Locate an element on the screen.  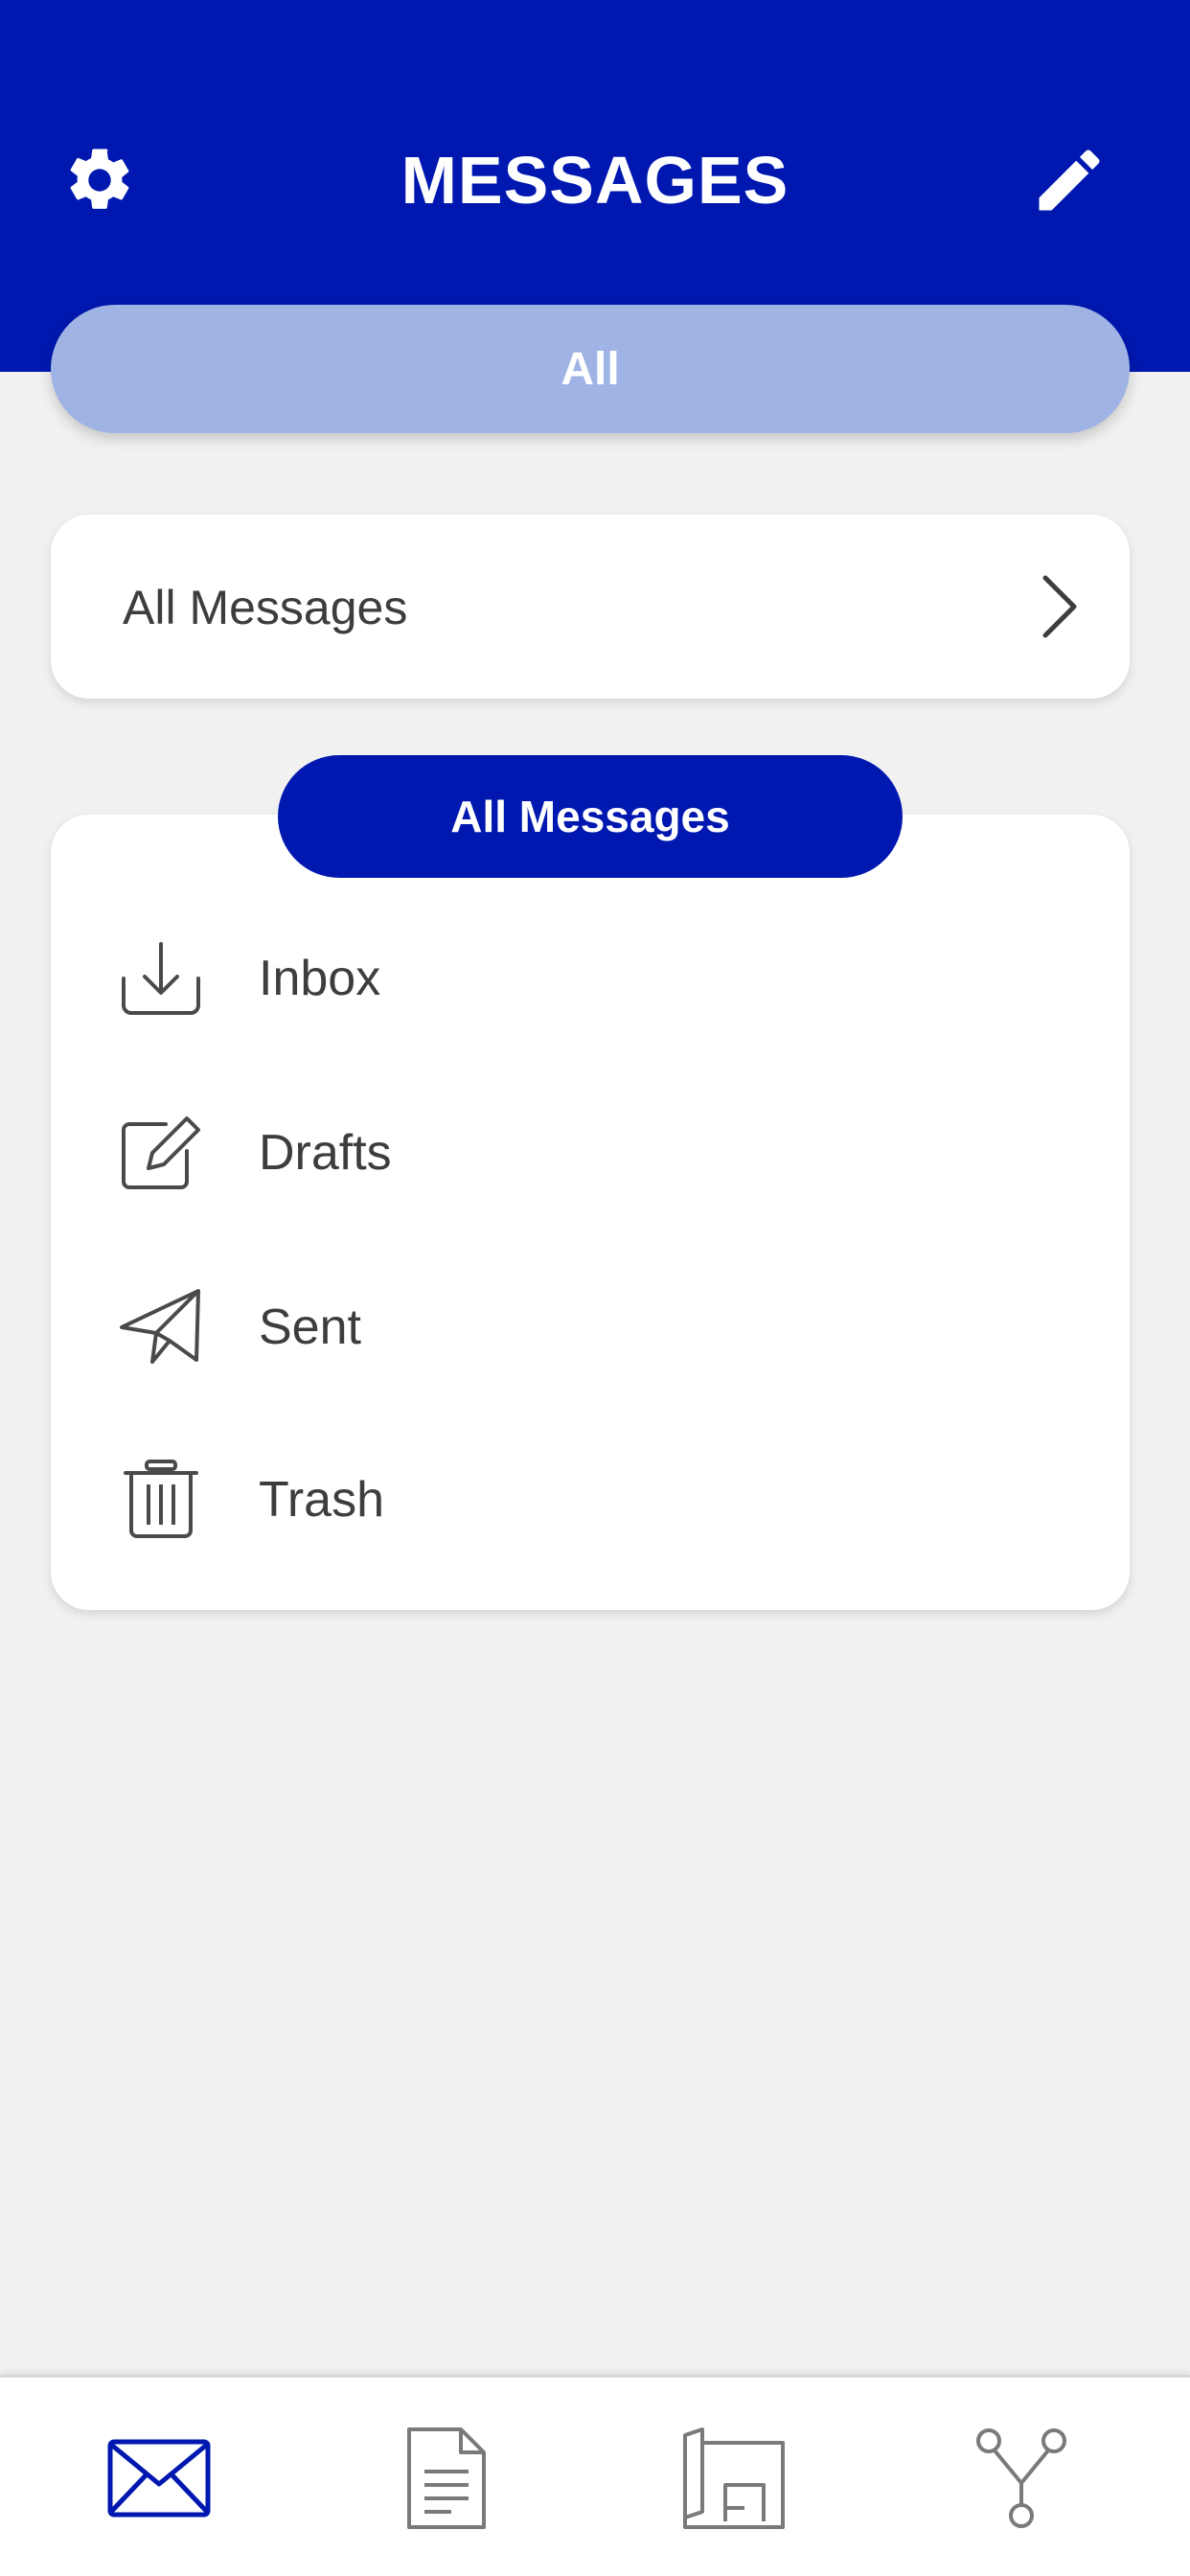
page-title: MESSAGES is located at coordinates (595, 181).